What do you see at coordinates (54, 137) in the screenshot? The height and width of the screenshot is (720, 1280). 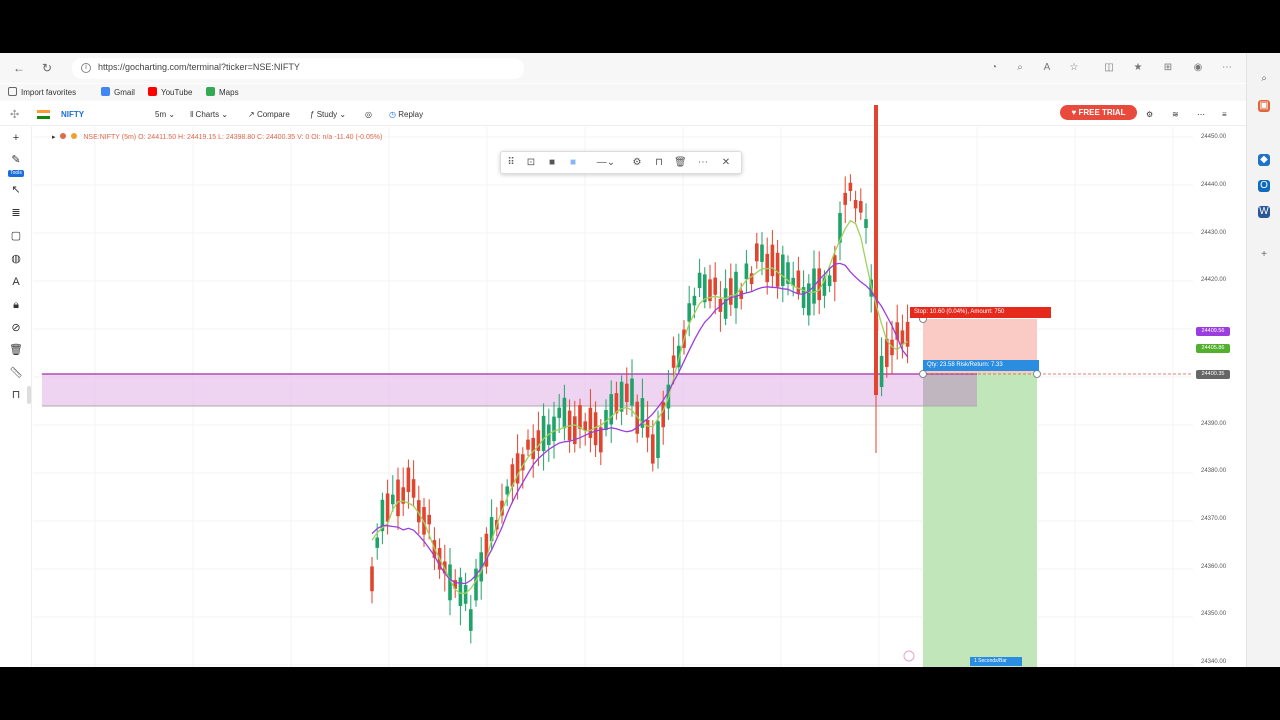 I see `expand-arrow-icon: ▸` at bounding box center [54, 137].